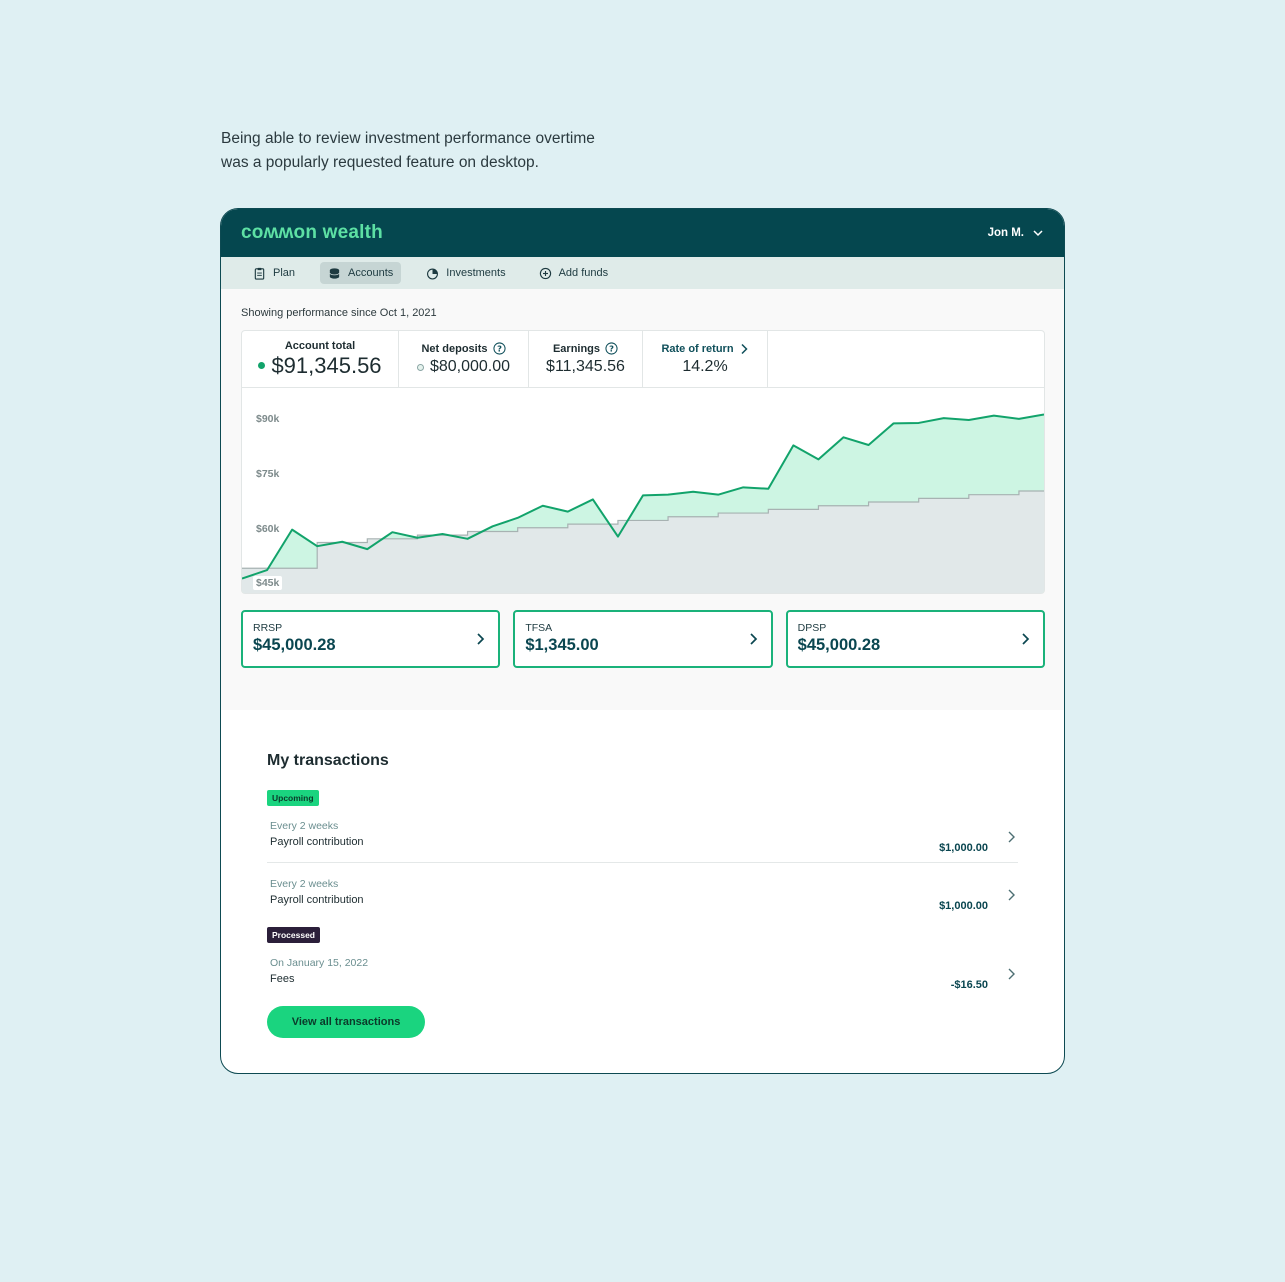  What do you see at coordinates (545, 273) in the screenshot?
I see `plus-circle-icon` at bounding box center [545, 273].